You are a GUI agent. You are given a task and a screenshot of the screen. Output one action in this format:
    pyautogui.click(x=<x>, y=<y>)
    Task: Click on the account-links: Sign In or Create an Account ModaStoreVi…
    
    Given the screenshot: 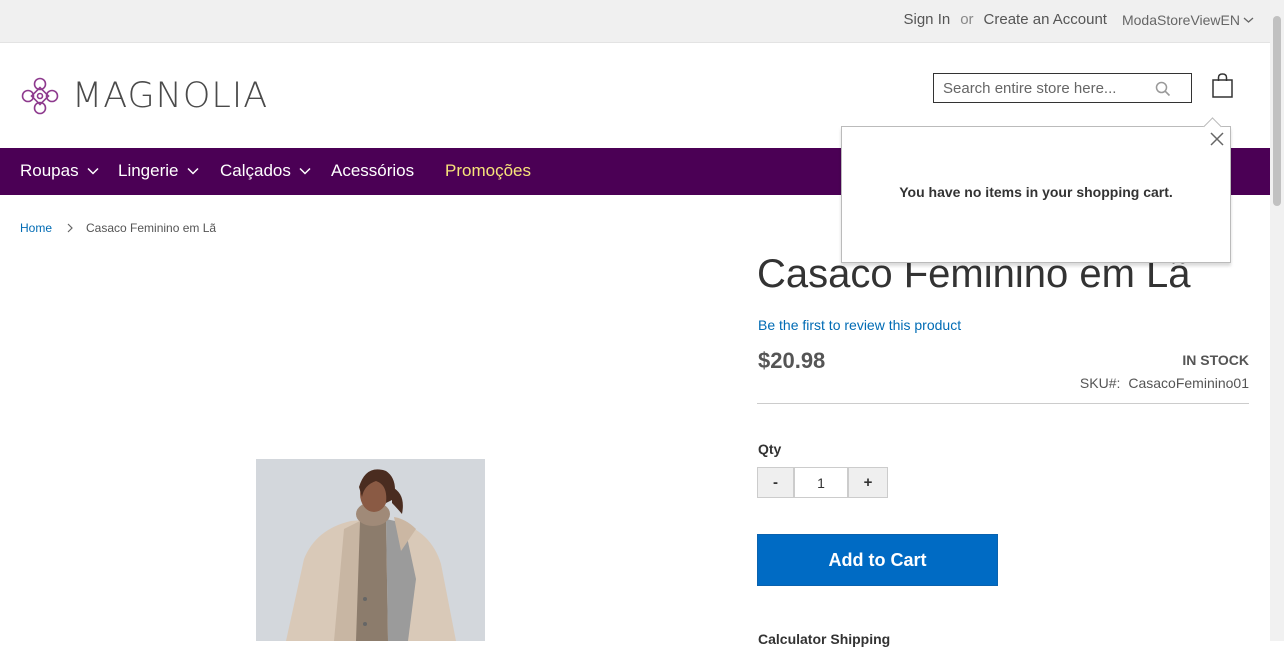 What is the action you would take?
    pyautogui.click(x=1079, y=19)
    